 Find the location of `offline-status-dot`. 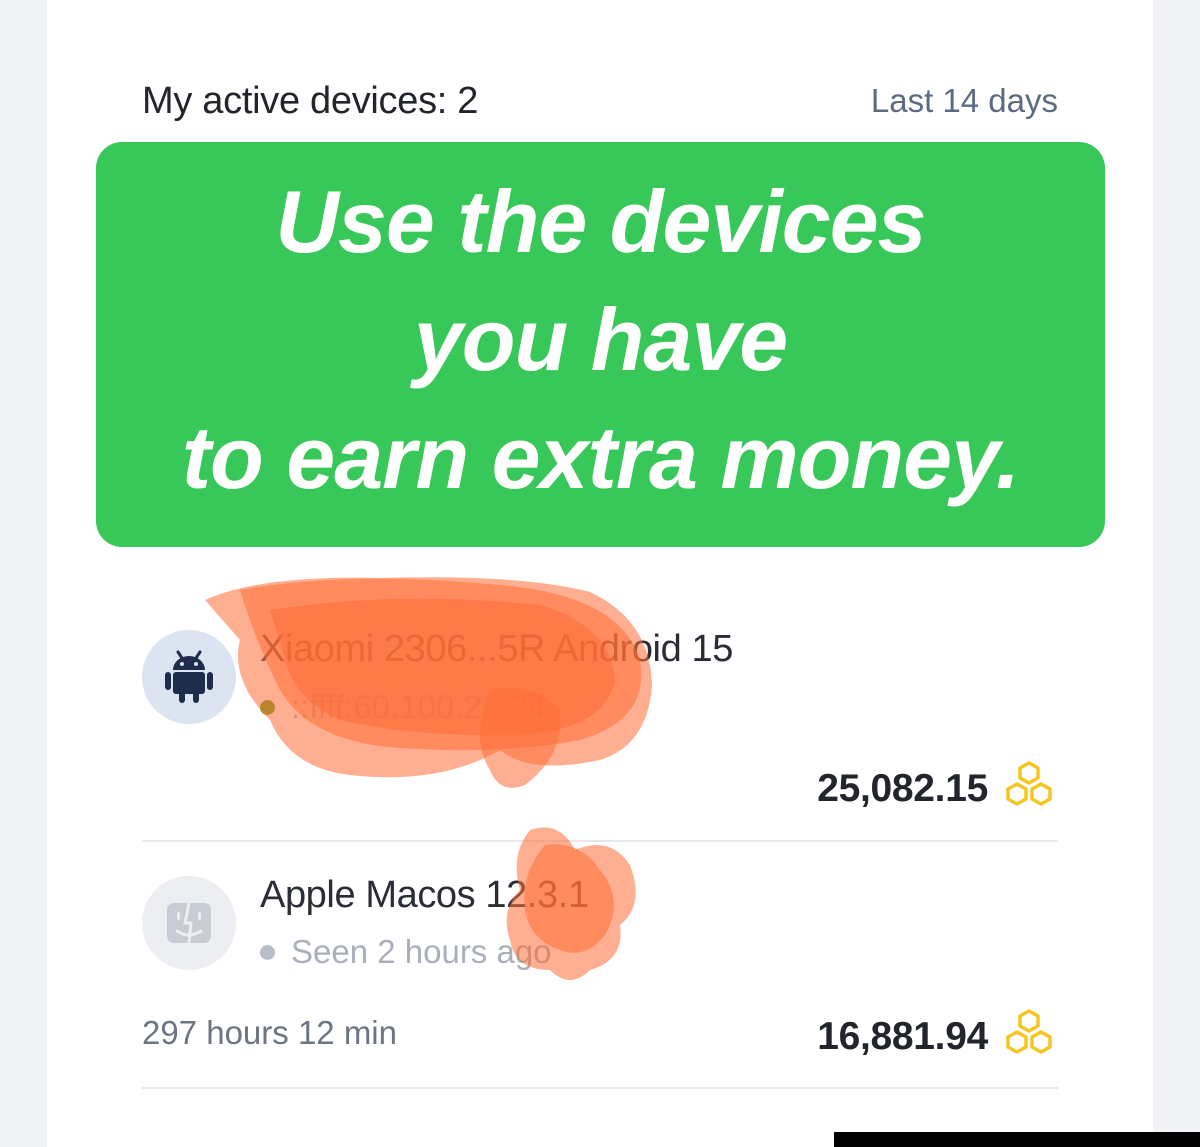

offline-status-dot is located at coordinates (267, 952).